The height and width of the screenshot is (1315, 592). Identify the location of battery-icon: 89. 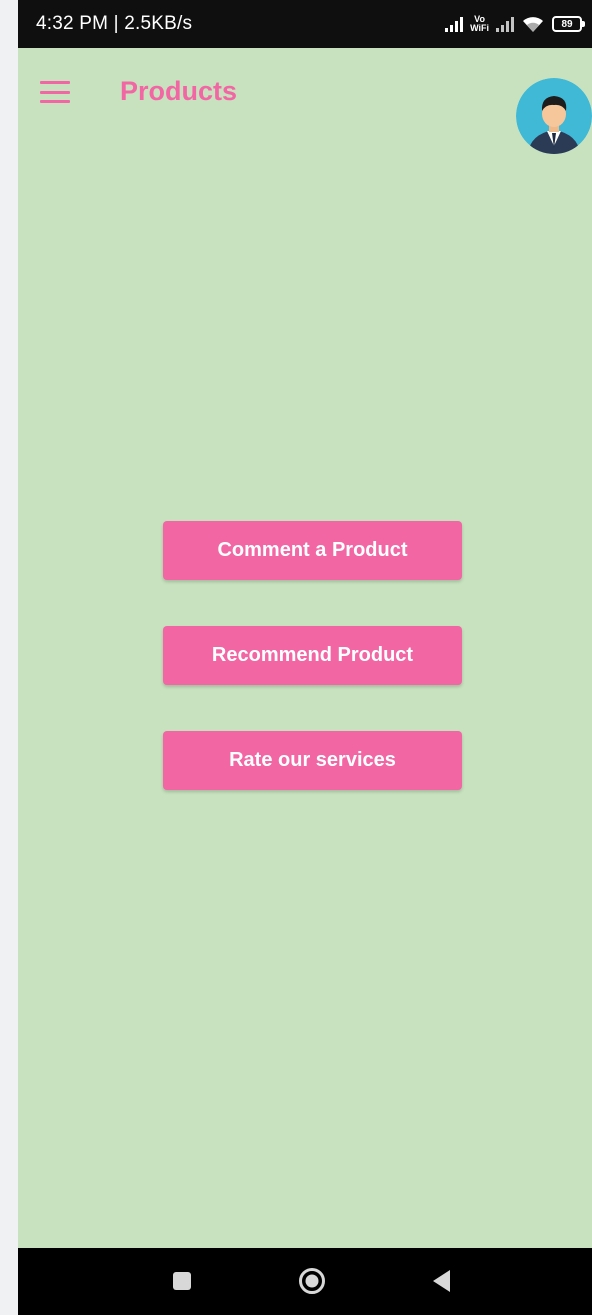
(568, 24).